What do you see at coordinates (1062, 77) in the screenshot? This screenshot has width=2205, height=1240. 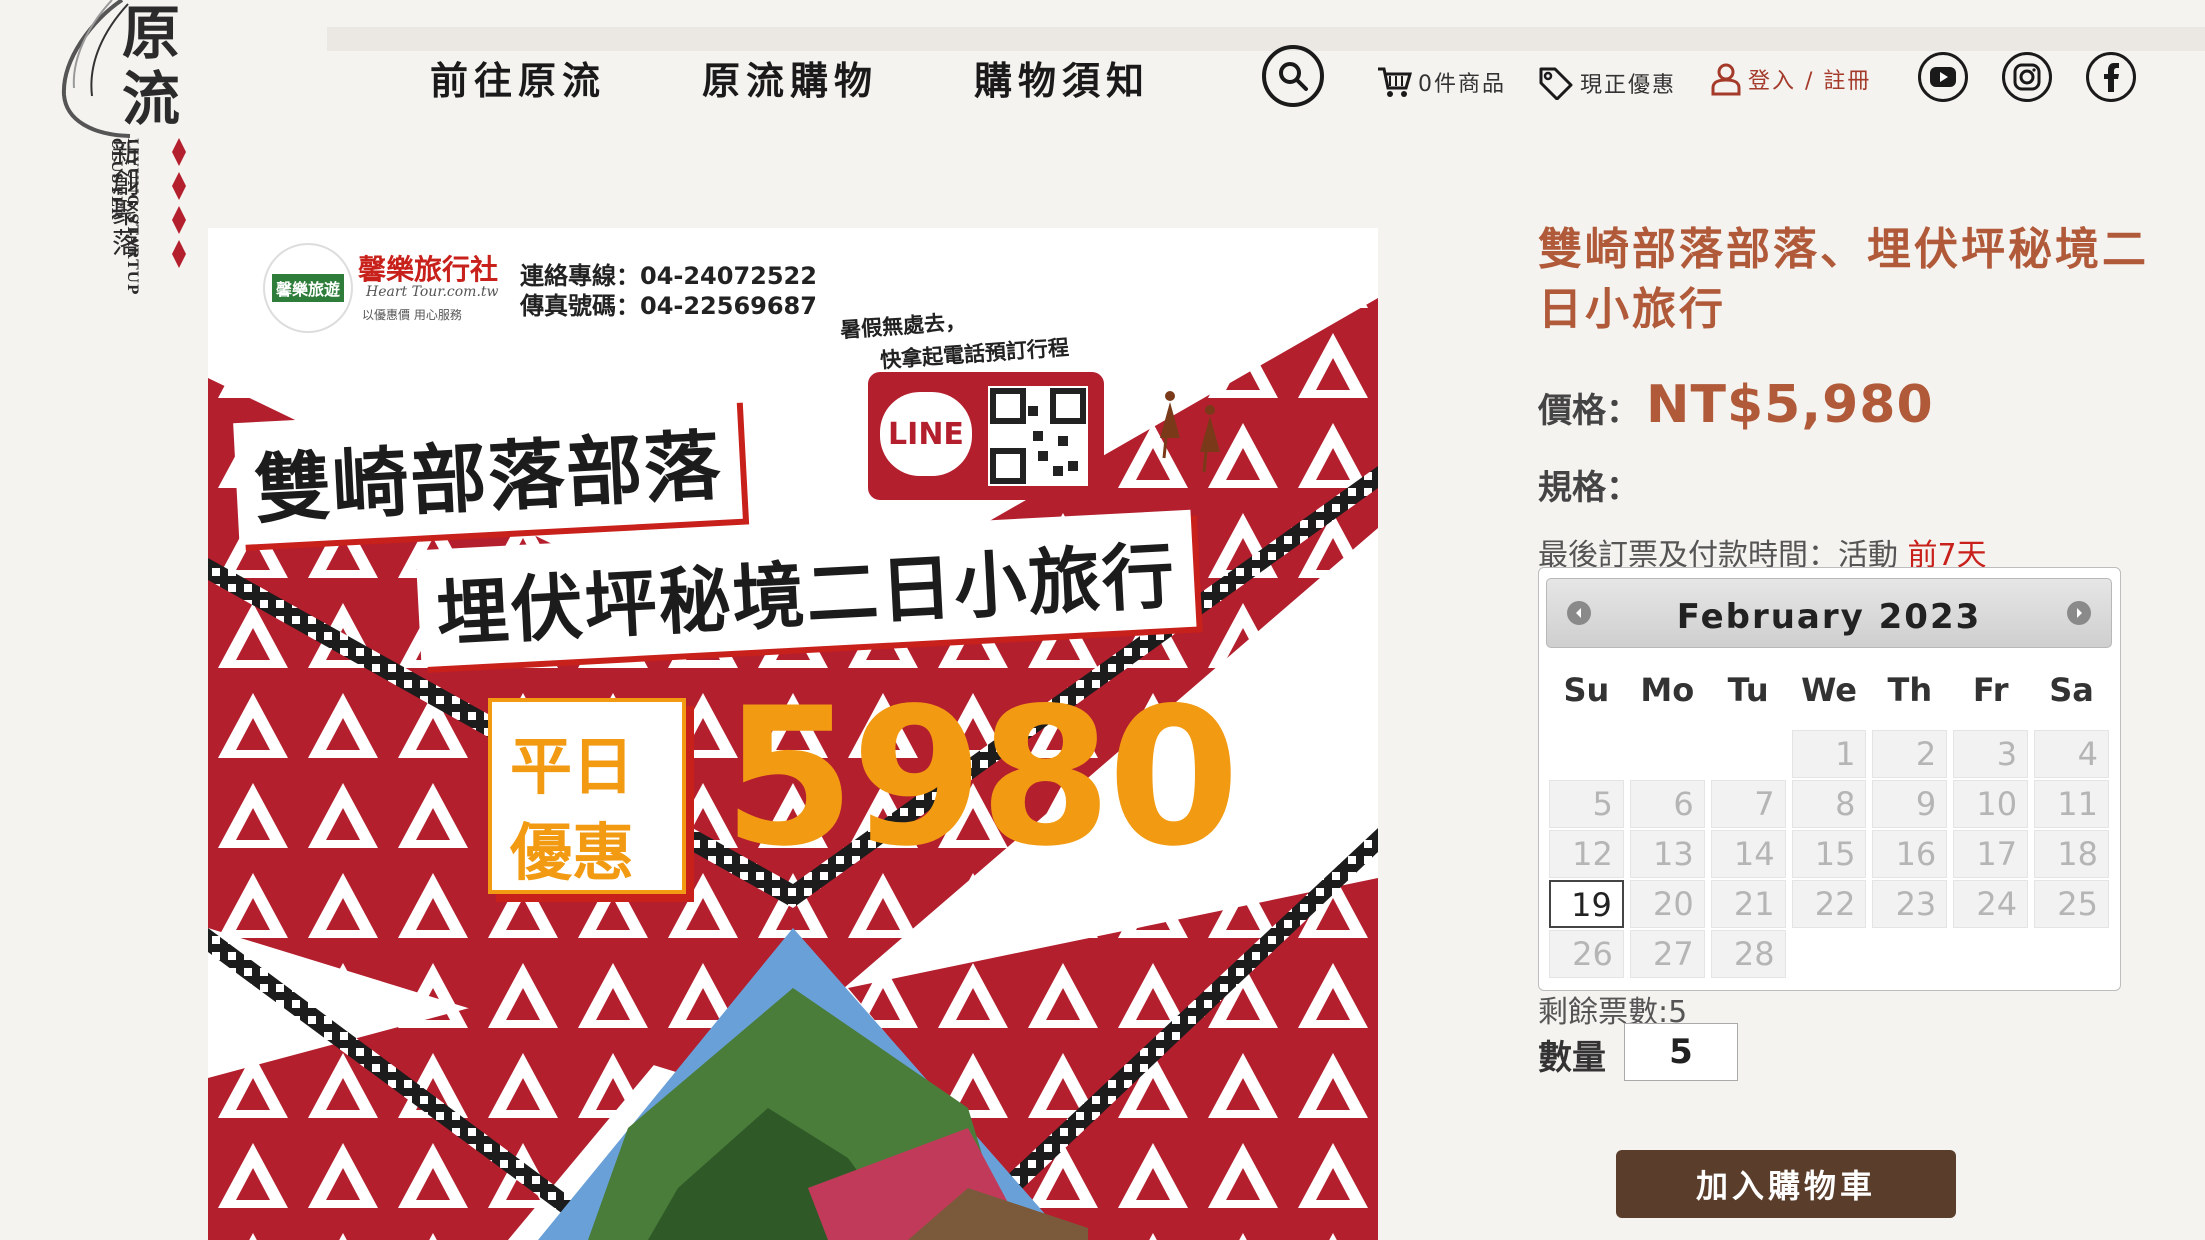 I see `nav-item-shopping-info: 購物須知` at bounding box center [1062, 77].